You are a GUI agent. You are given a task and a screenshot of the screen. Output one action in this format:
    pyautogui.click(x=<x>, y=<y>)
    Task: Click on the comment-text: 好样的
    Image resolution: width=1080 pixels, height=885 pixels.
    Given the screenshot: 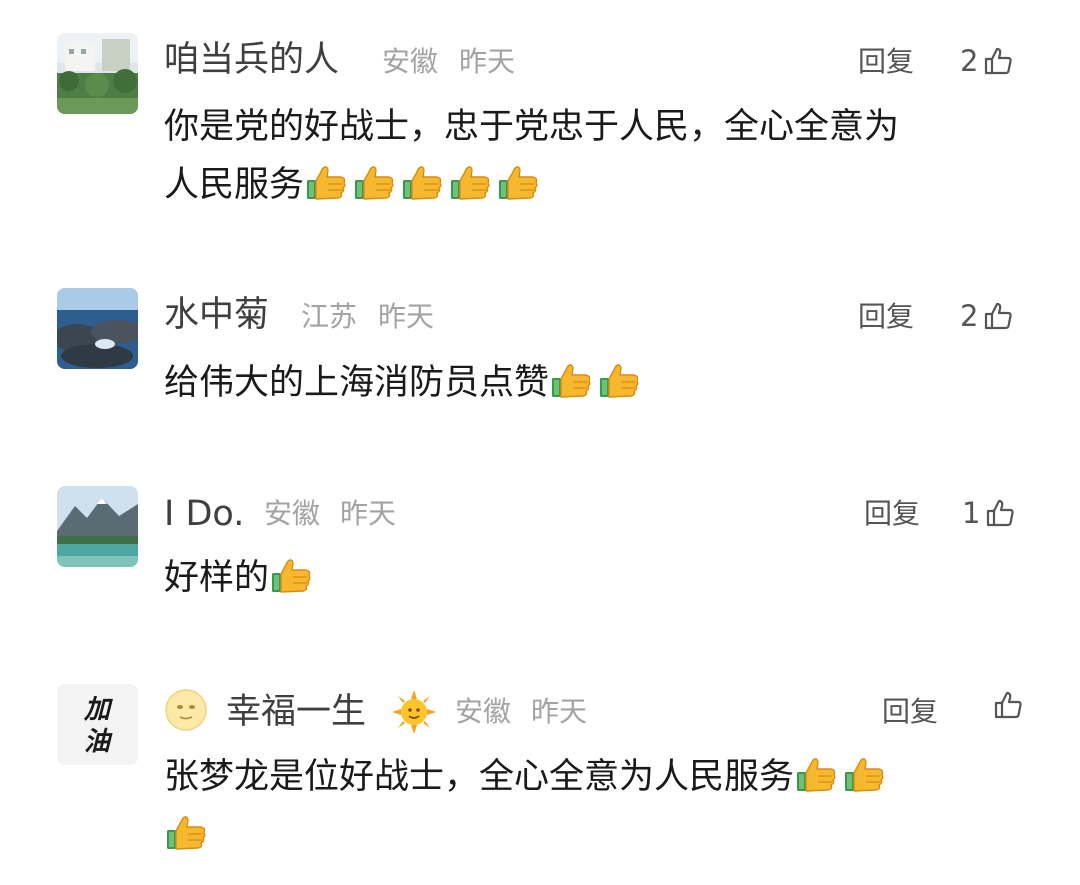 What is the action you would take?
    pyautogui.click(x=240, y=578)
    